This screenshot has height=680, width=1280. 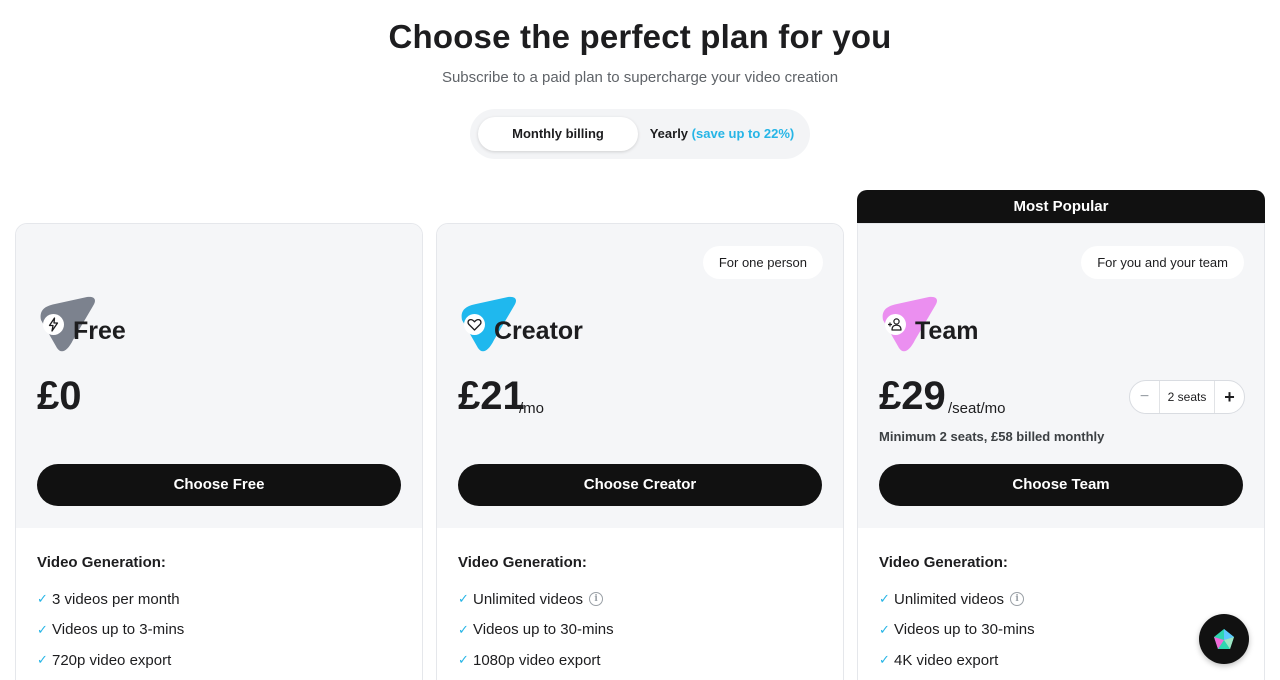 I want to click on chat-logo-icon, so click(x=1224, y=639).